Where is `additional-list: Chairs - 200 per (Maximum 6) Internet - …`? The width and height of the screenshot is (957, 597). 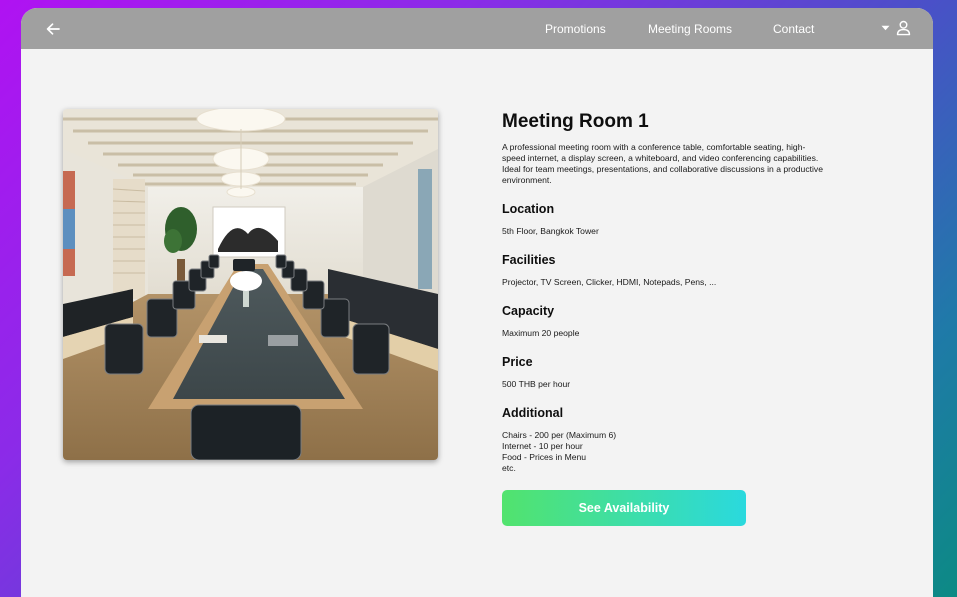 additional-list: Chairs - 200 per (Maximum 6) Internet - … is located at coordinates (559, 452).